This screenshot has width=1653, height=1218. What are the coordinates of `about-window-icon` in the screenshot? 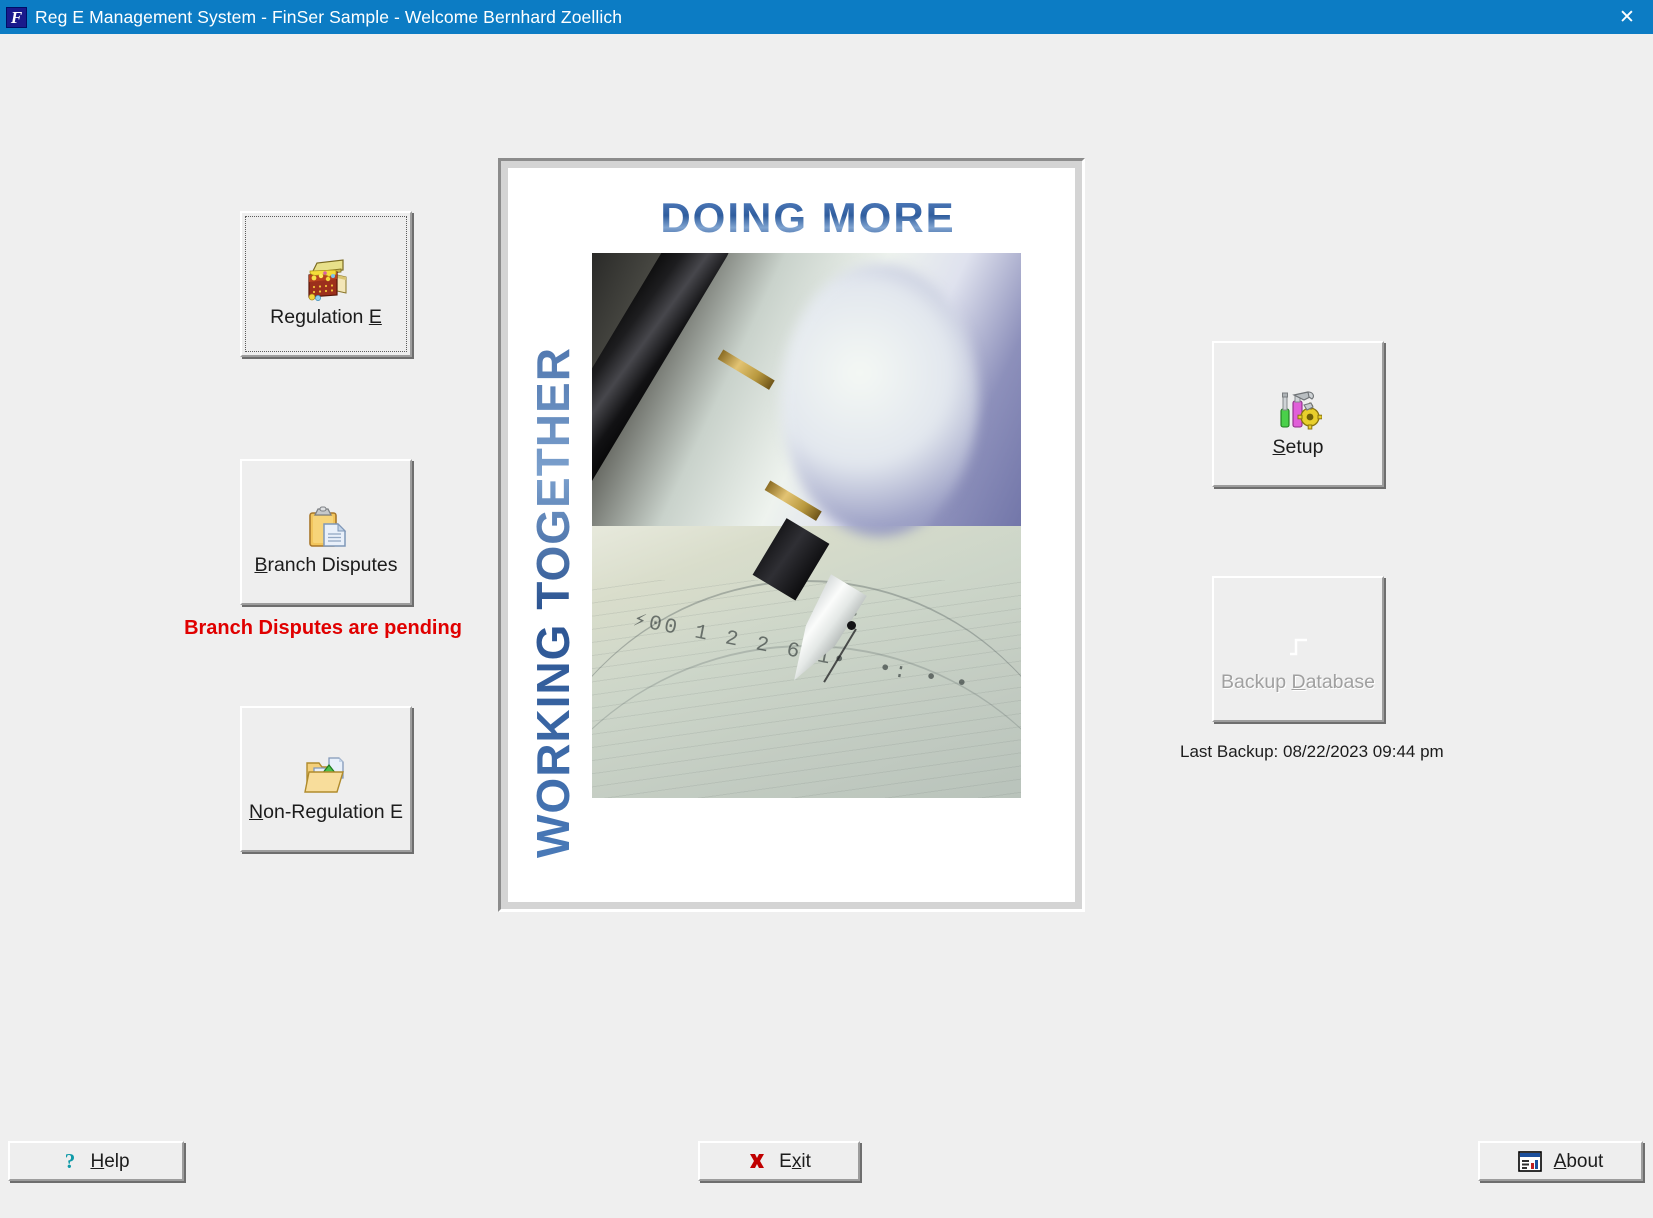 It's located at (1529, 1161).